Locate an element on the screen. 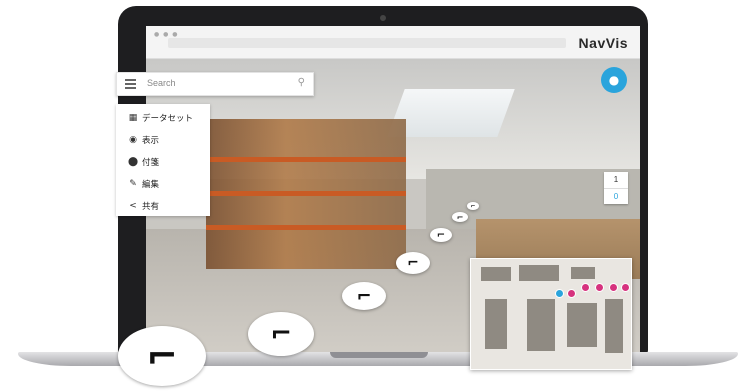 This screenshot has height=391, width=747. side-menu: ▦ データセット ◉ 表示 ⬤ 付箋 ✎ 編集 < 共有 is located at coordinates (163, 160).